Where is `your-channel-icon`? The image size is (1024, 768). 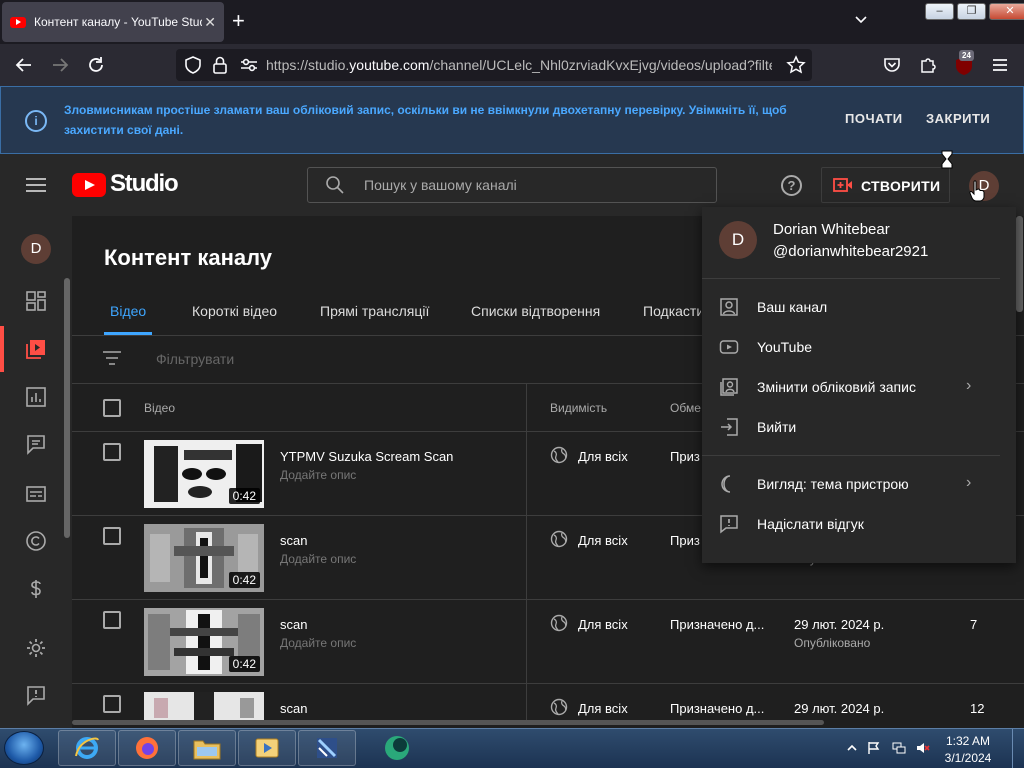
your-channel-icon is located at coordinates (729, 307).